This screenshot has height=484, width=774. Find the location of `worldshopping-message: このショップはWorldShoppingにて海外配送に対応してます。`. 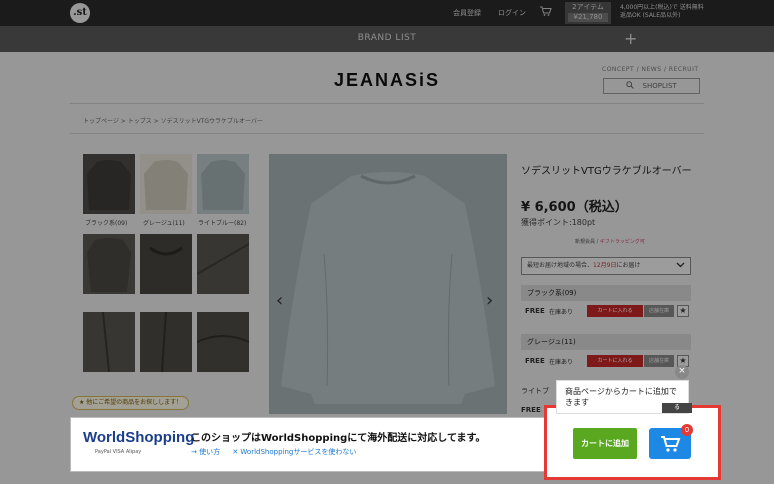

worldshopping-message: このショップはWorldShoppingにて海外配送に対応してます。 is located at coordinates (338, 438).